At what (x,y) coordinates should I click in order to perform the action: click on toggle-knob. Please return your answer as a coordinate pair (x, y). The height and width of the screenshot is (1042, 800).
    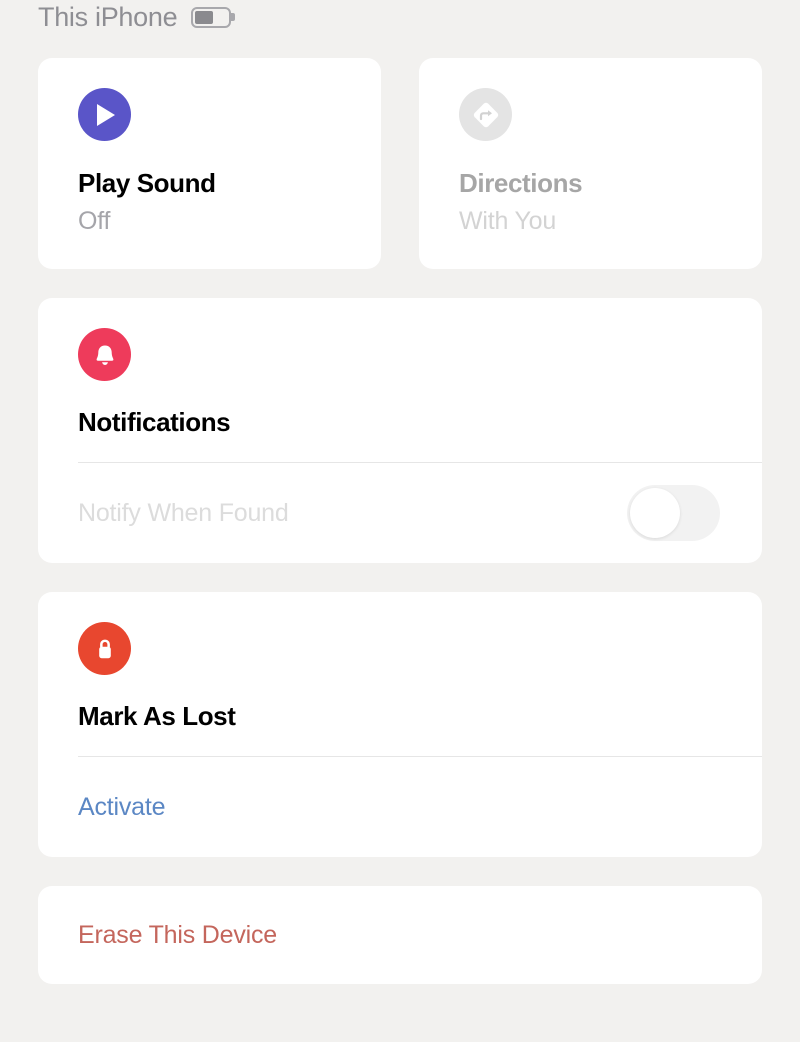
    Looking at the image, I should click on (655, 513).